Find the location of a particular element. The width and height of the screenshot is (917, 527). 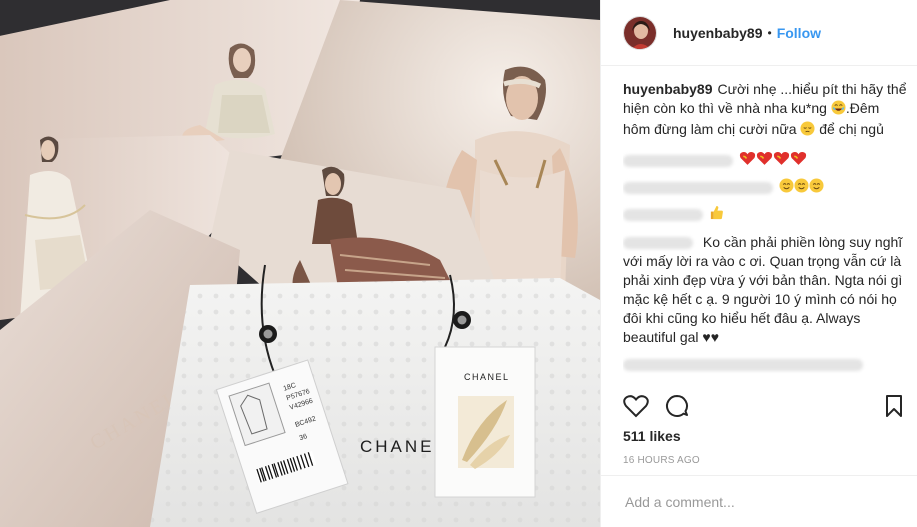

comment-button is located at coordinates (677, 408).